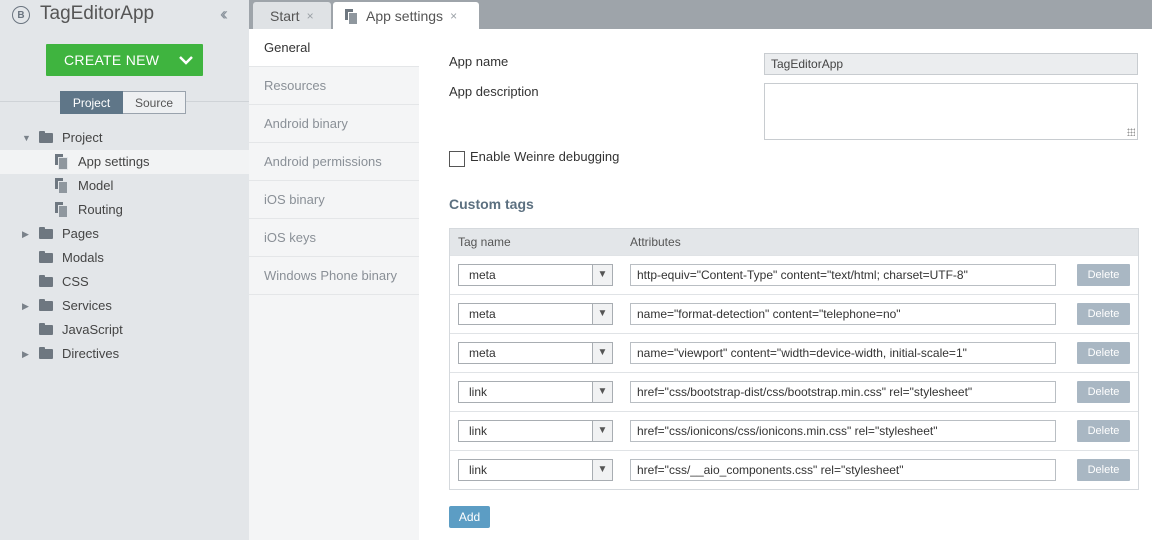 Image resolution: width=1152 pixels, height=540 pixels. I want to click on nav-general: General, so click(334, 48).